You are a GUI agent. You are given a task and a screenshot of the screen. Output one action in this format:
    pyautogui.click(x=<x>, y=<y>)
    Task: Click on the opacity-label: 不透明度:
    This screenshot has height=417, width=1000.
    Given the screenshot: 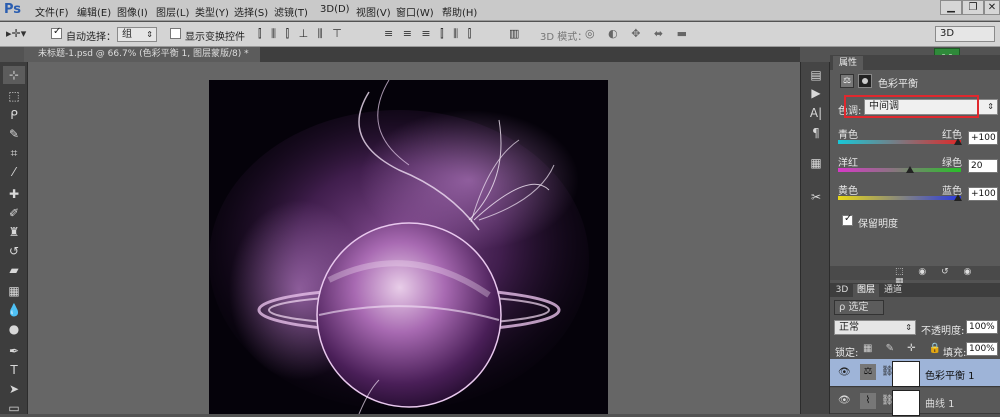 What is the action you would take?
    pyautogui.click(x=943, y=331)
    